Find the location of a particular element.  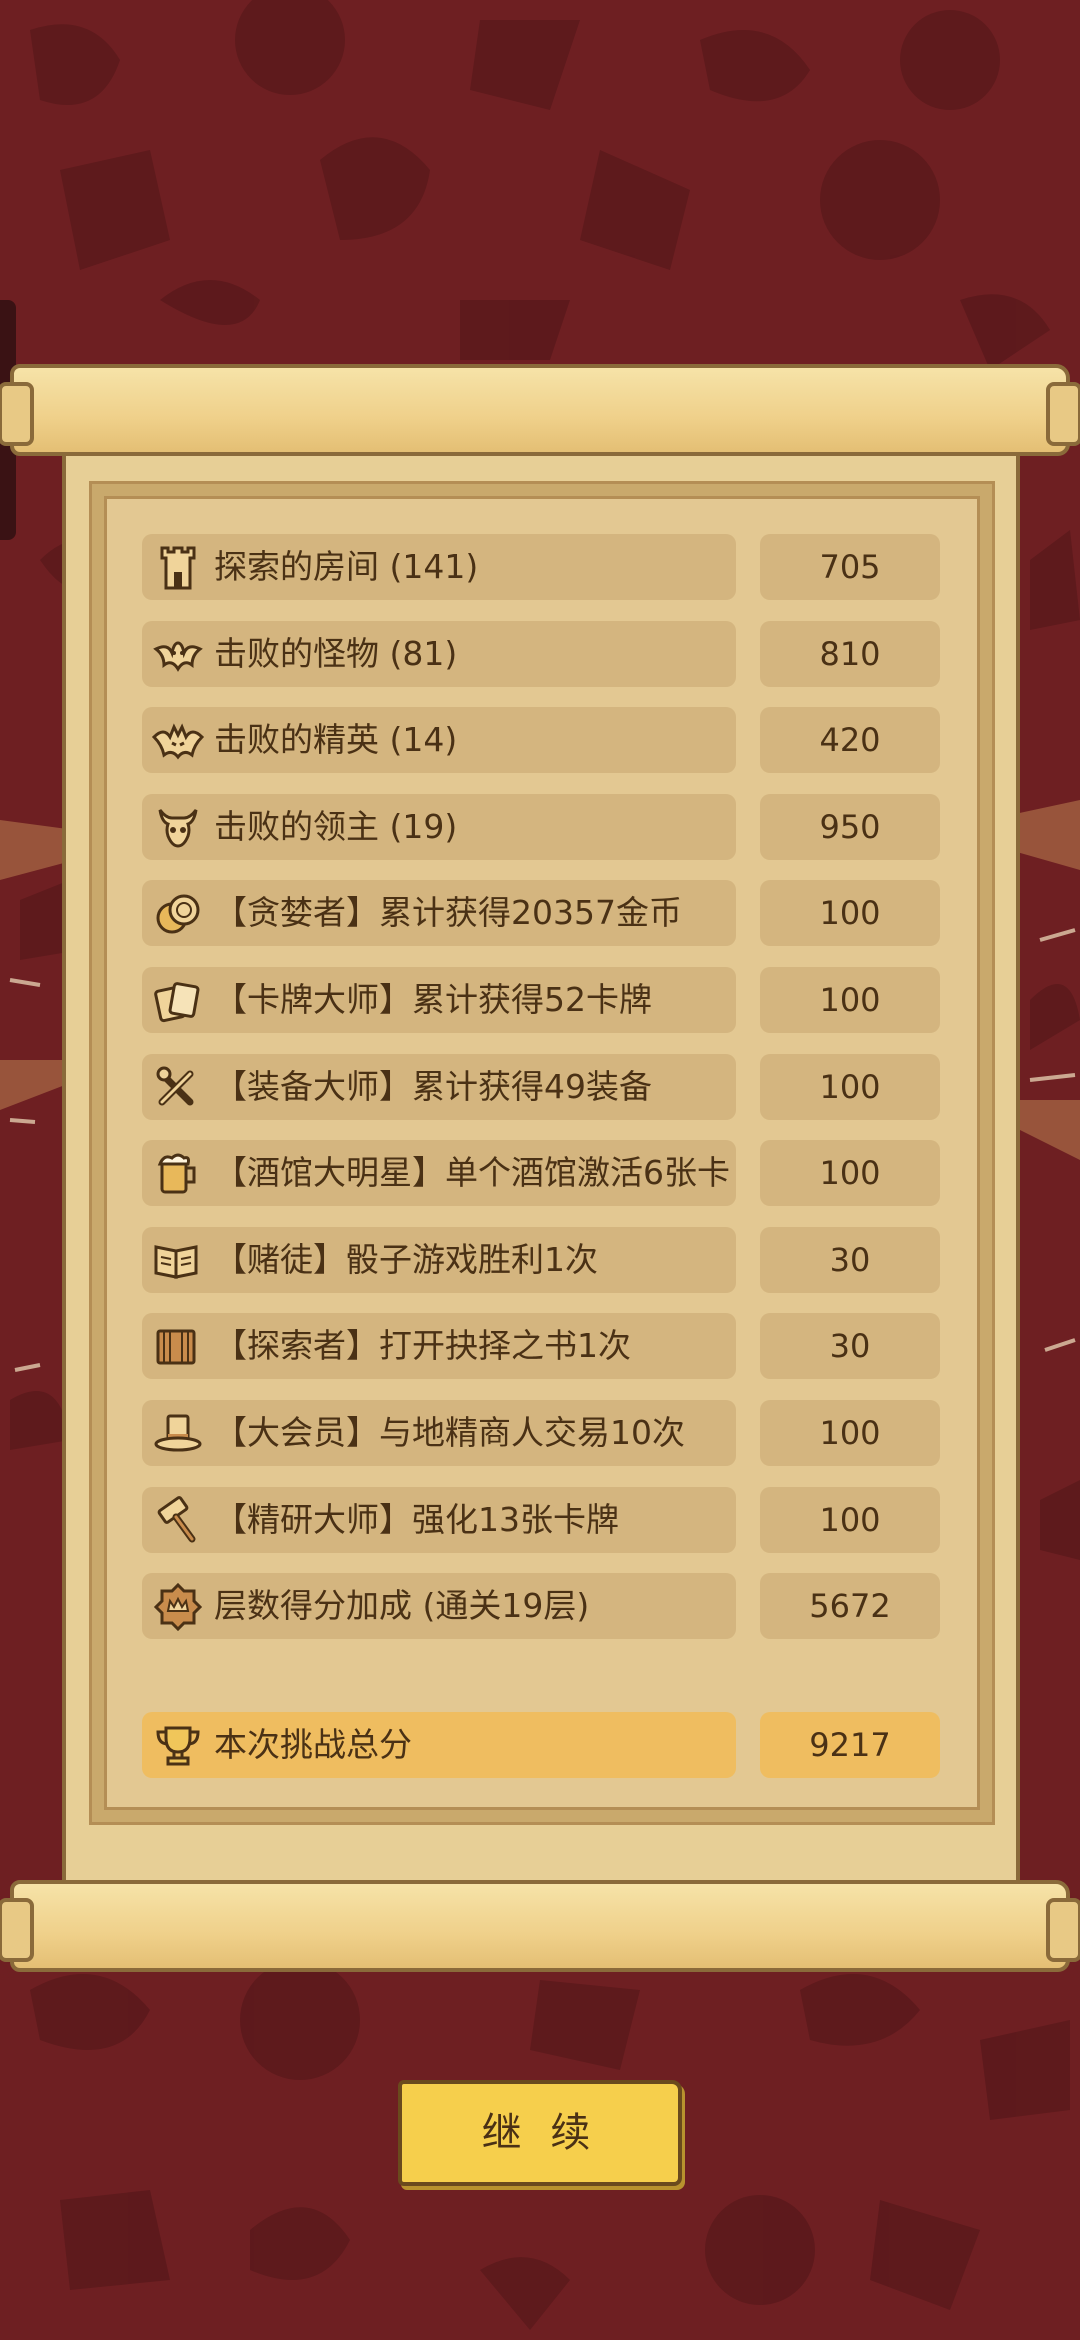

score-value: 810 is located at coordinates (850, 654).